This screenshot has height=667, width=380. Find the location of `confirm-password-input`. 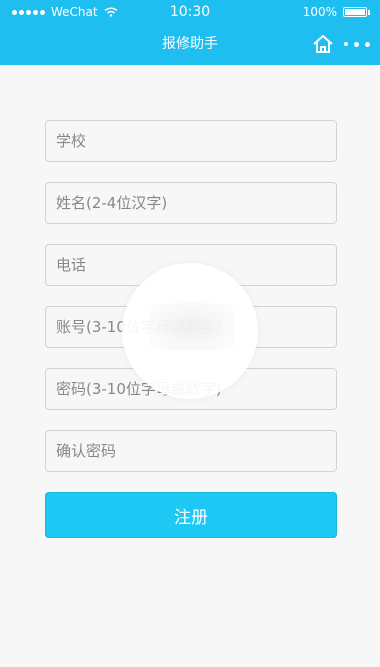

confirm-password-input is located at coordinates (191, 451).